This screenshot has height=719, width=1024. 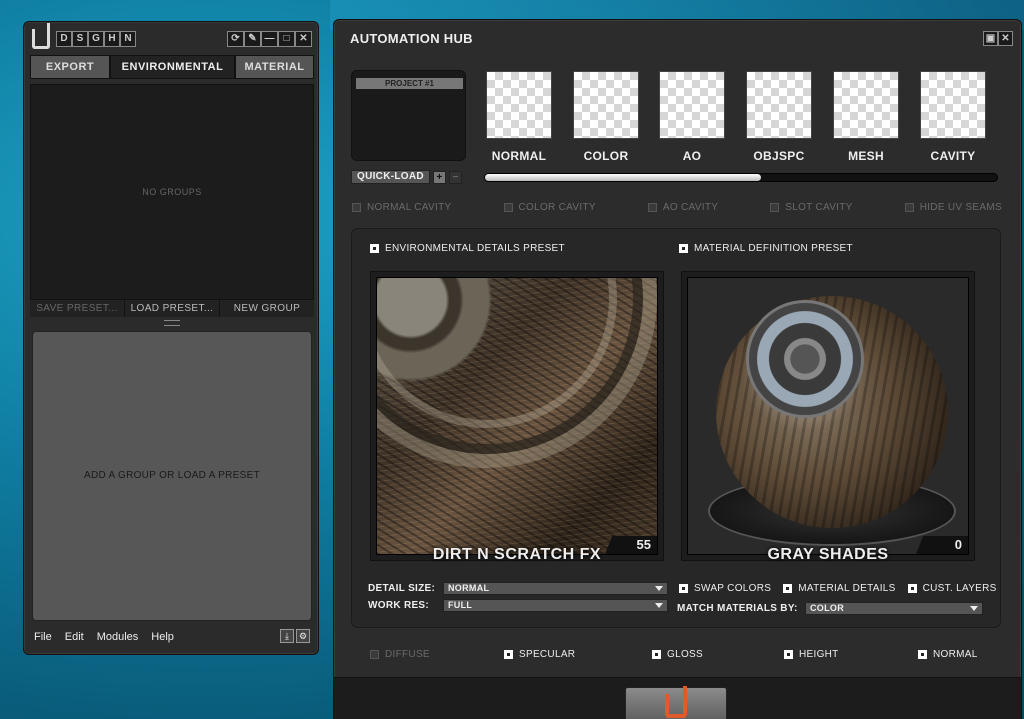 I want to click on progress-fill, so click(x=623, y=177).